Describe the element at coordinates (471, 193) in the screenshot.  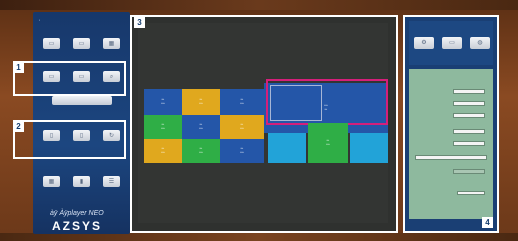
I see `property-toggle` at that location.